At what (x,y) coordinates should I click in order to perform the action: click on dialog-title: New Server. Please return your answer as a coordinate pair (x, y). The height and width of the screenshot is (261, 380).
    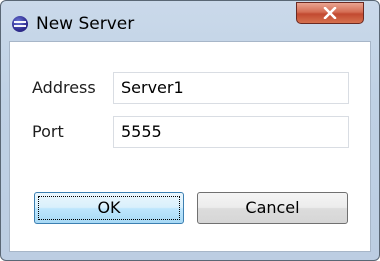
    Looking at the image, I should click on (85, 24).